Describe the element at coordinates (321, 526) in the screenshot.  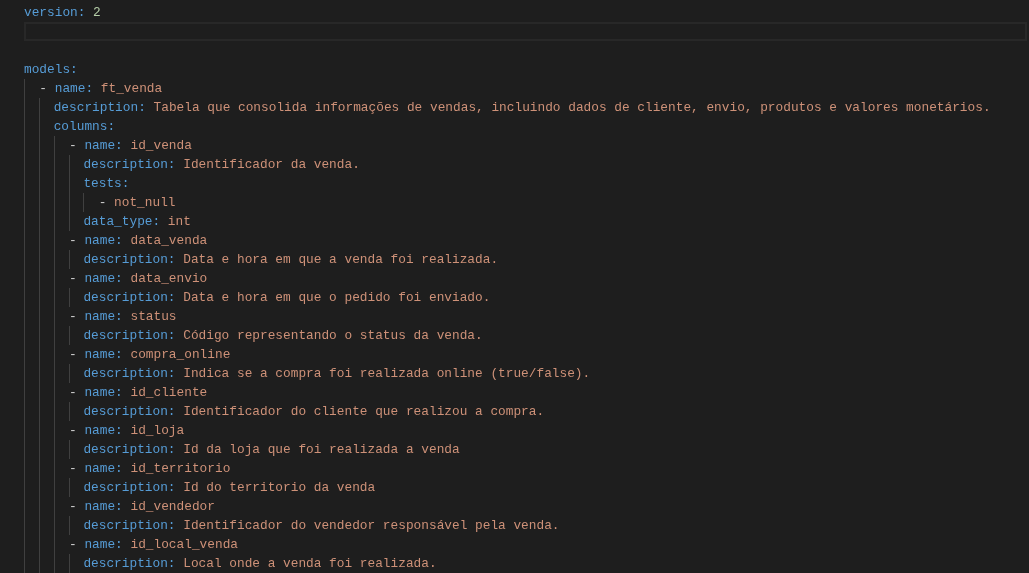
I see `code-line: description: Identificador do vendedor responsável pela venda.` at that location.